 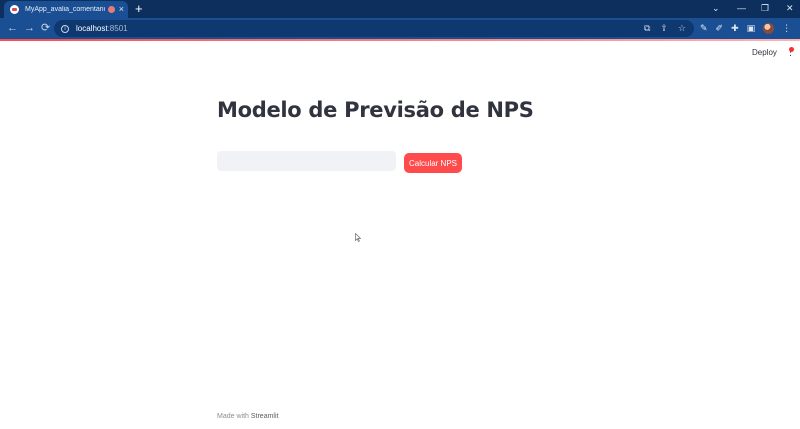 I want to click on minimize-button: —, so click(x=741, y=8).